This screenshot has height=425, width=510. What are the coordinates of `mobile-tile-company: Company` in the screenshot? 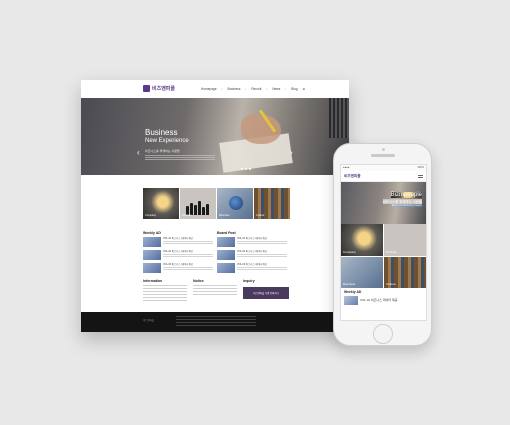 It's located at (362, 240).